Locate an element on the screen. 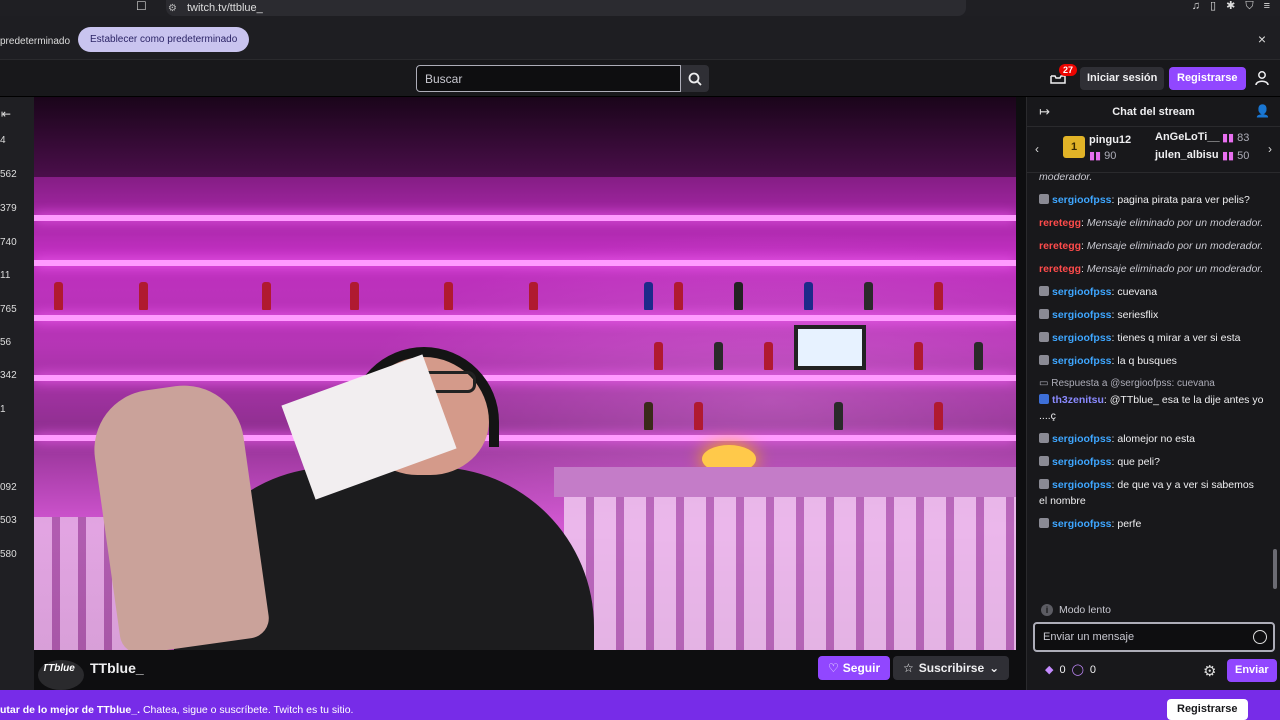 The image size is (1280, 720). reply-context: ▭ Respuesta a @sergioofpss: cuevana is located at coordinates (1152, 384).